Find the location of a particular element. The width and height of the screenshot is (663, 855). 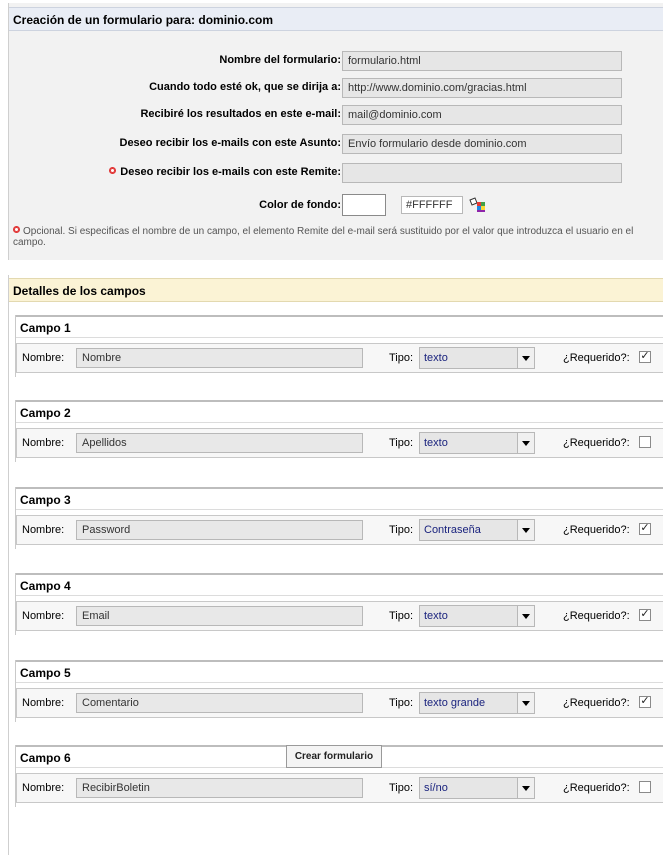

field-title: Campo 5 is located at coordinates (339, 671).